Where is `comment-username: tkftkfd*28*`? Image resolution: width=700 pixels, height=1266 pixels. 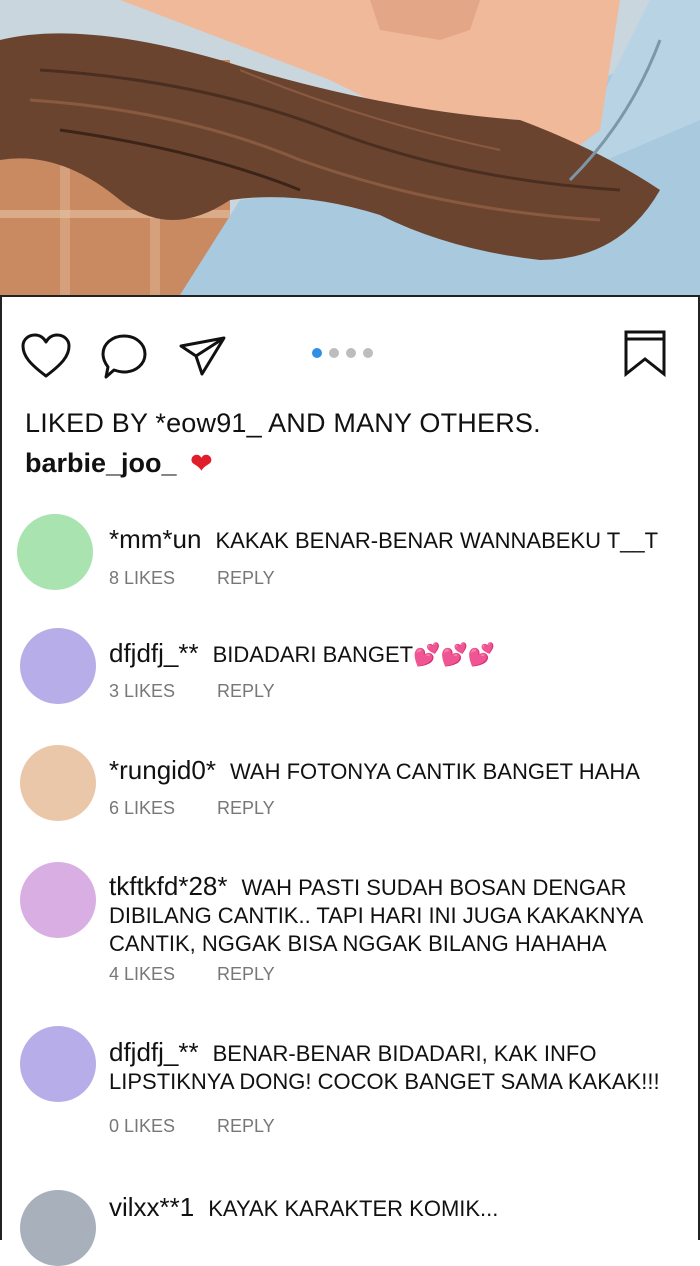 comment-username: tkftkfd*28* is located at coordinates (168, 886).